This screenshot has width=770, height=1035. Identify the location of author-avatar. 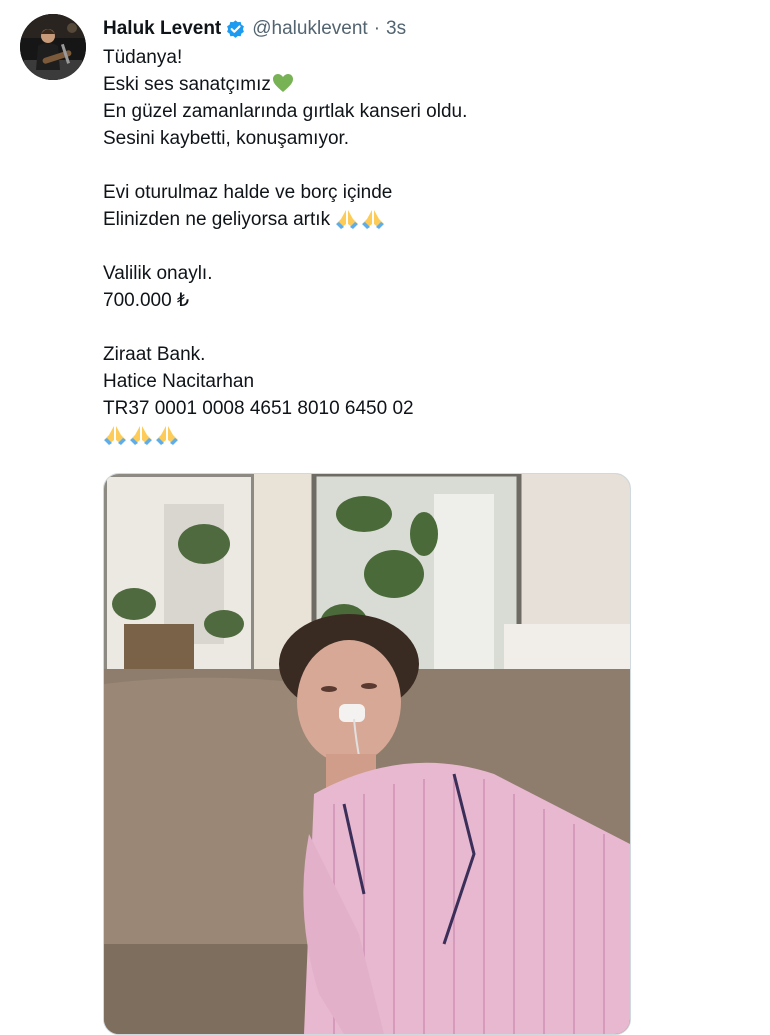
(53, 47).